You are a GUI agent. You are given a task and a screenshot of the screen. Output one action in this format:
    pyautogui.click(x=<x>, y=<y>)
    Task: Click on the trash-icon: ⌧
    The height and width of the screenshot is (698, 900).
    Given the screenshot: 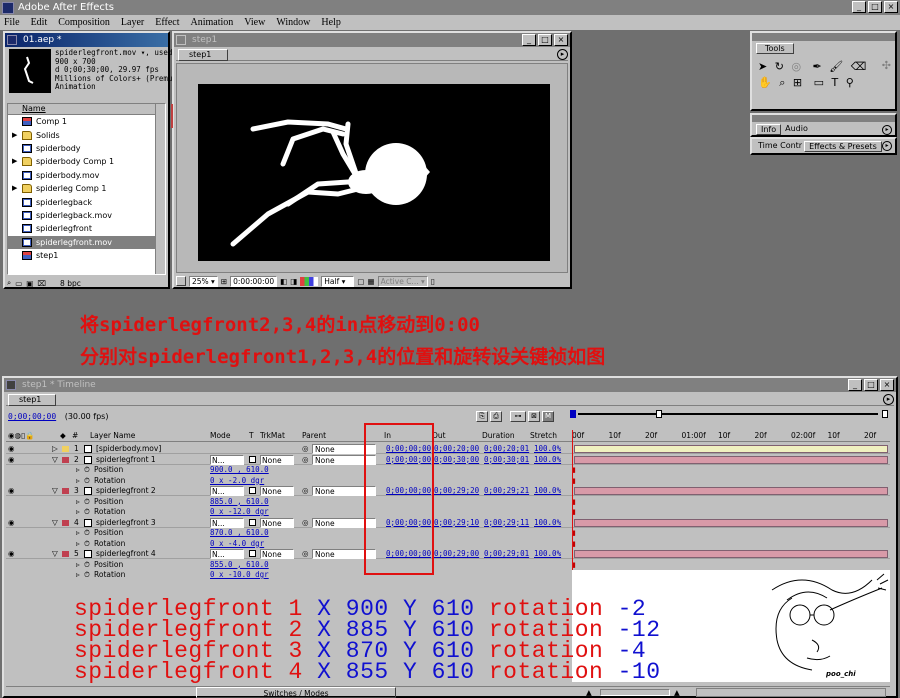 What is the action you would take?
    pyautogui.click(x=41, y=283)
    